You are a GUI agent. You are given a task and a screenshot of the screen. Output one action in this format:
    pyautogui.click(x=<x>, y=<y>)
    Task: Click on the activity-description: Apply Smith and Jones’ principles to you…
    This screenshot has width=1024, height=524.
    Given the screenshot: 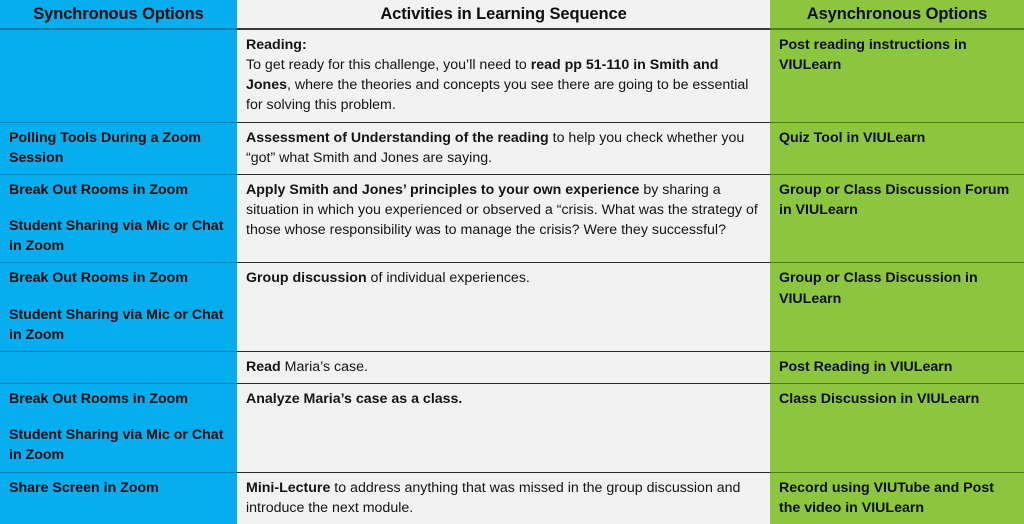 What is the action you would take?
    pyautogui.click(x=503, y=210)
    